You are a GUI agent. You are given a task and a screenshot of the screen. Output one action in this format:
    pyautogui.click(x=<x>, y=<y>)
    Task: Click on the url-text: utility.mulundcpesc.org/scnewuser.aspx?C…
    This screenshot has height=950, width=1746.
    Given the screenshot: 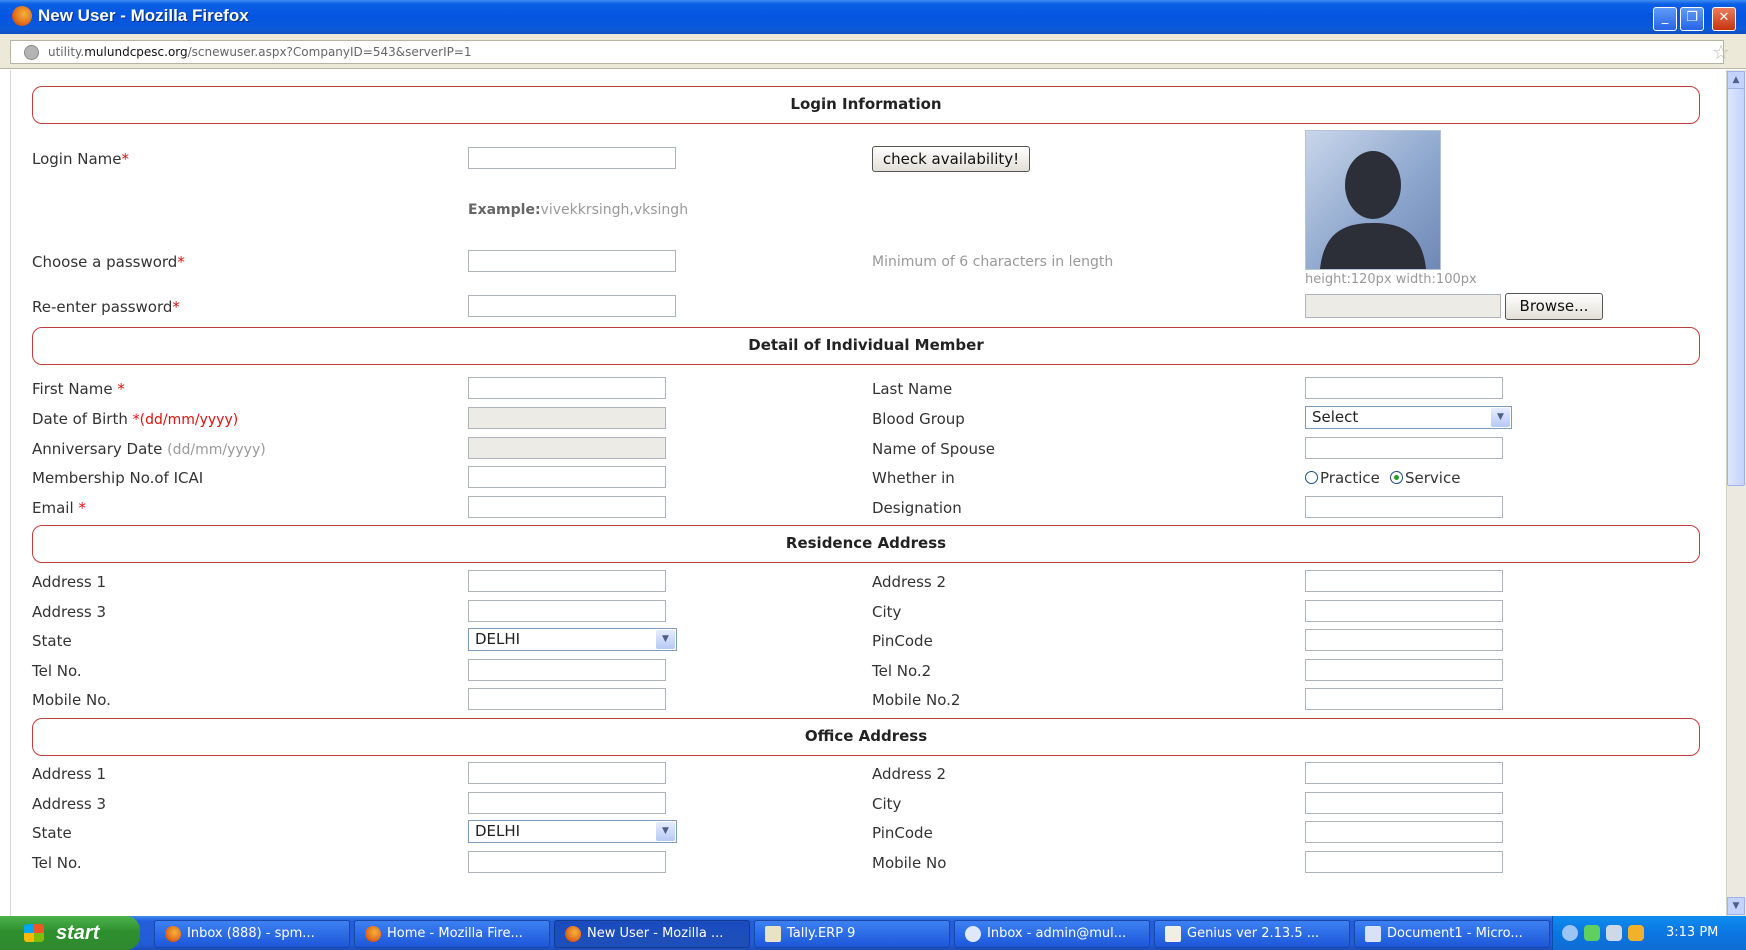 What is the action you would take?
    pyautogui.click(x=260, y=52)
    